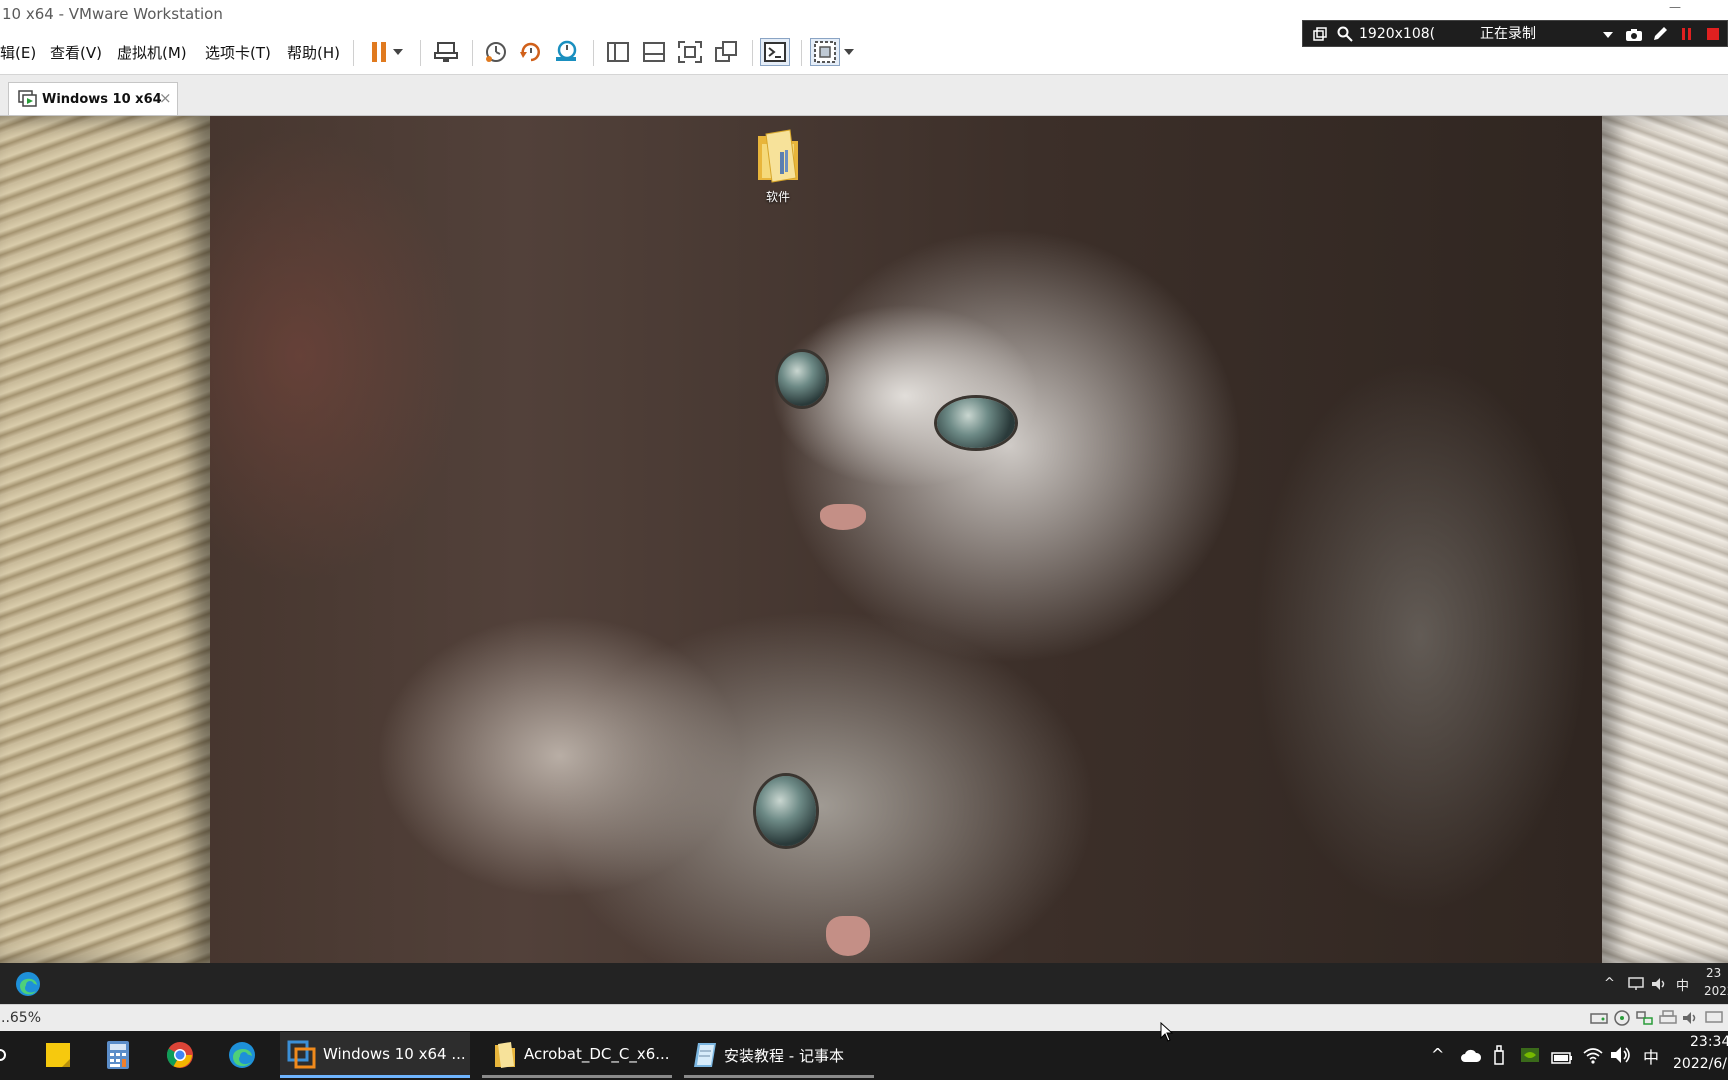 The image size is (1728, 1080). I want to click on vm-tab-strip: Windows 10 x64 ×, so click(864, 95).